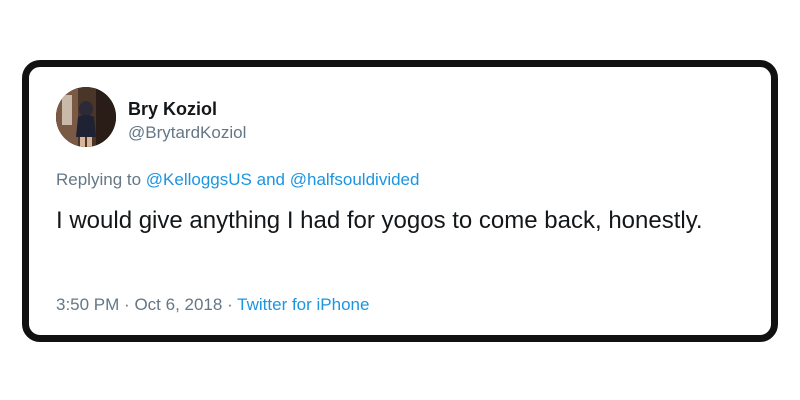  I want to click on mention-link-halfsouldivided: @halfsouldivided, so click(355, 179).